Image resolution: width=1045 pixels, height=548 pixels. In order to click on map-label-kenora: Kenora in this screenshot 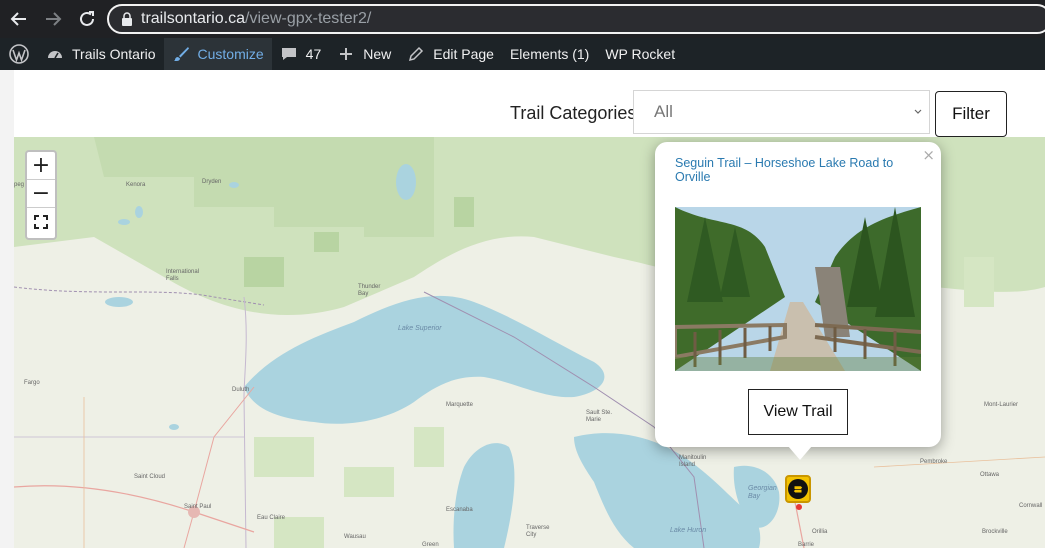, I will do `click(136, 185)`.